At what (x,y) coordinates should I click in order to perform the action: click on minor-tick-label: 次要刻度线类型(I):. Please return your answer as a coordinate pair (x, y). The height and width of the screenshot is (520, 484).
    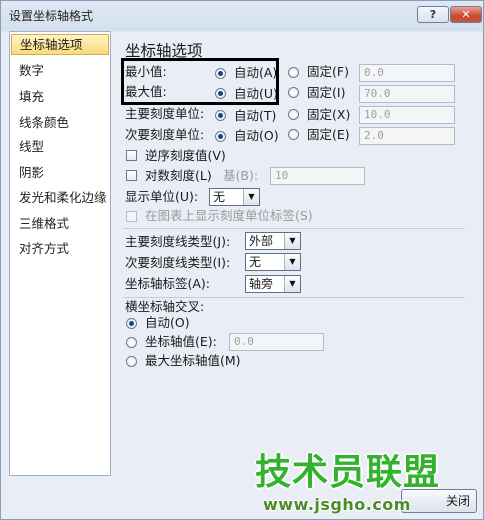
    Looking at the image, I should click on (178, 262).